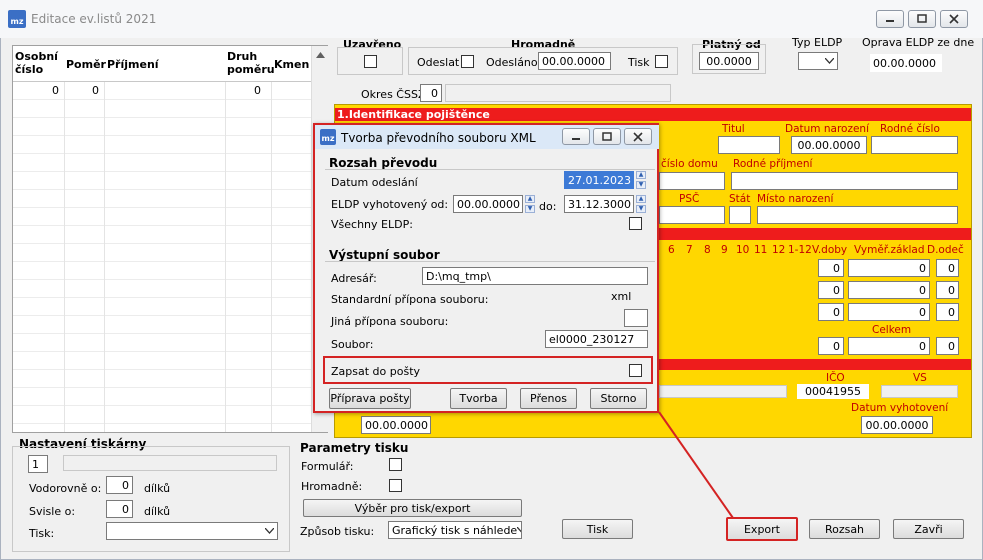  I want to click on annotation-arrow, so click(696, 465).